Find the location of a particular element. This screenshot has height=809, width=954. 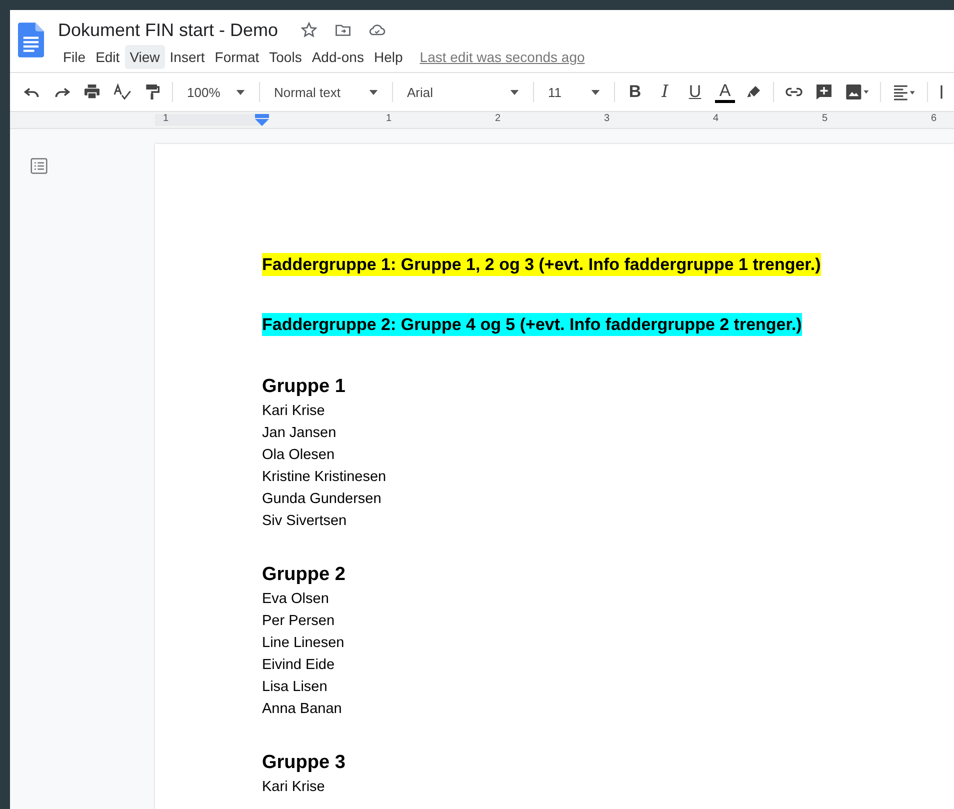

group-heading: Gruppe 2 is located at coordinates (304, 575).